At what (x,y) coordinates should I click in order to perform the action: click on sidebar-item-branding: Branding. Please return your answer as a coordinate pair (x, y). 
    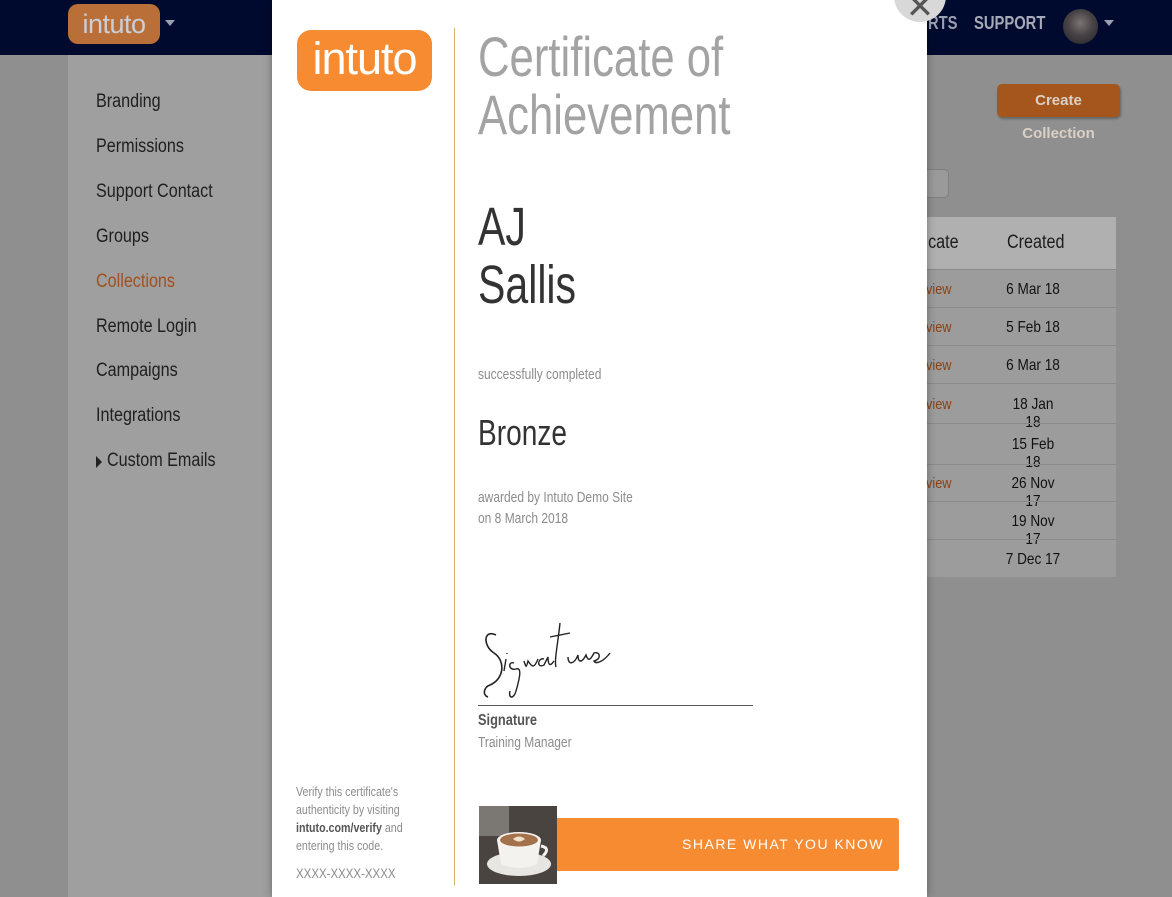
    Looking at the image, I should click on (128, 102).